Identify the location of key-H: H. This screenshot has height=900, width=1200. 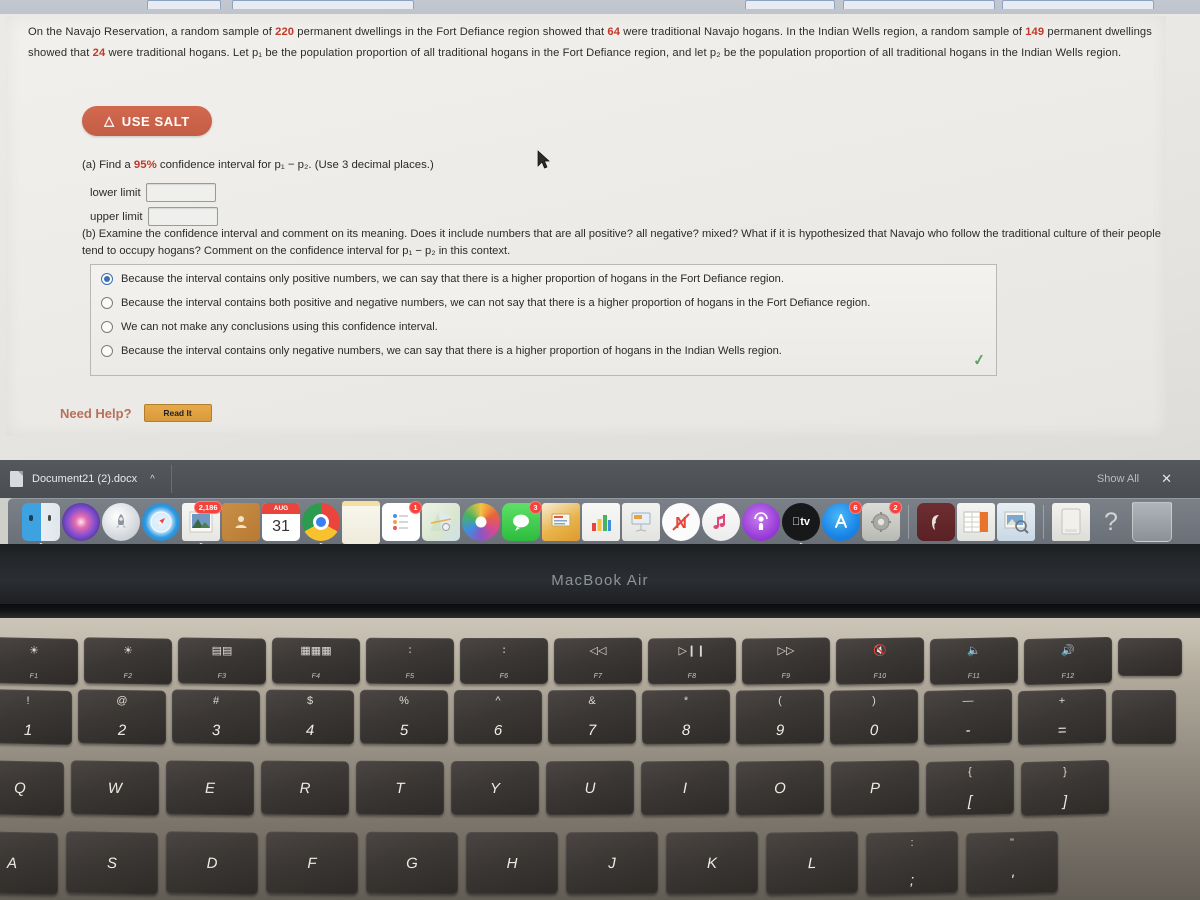
(512, 863).